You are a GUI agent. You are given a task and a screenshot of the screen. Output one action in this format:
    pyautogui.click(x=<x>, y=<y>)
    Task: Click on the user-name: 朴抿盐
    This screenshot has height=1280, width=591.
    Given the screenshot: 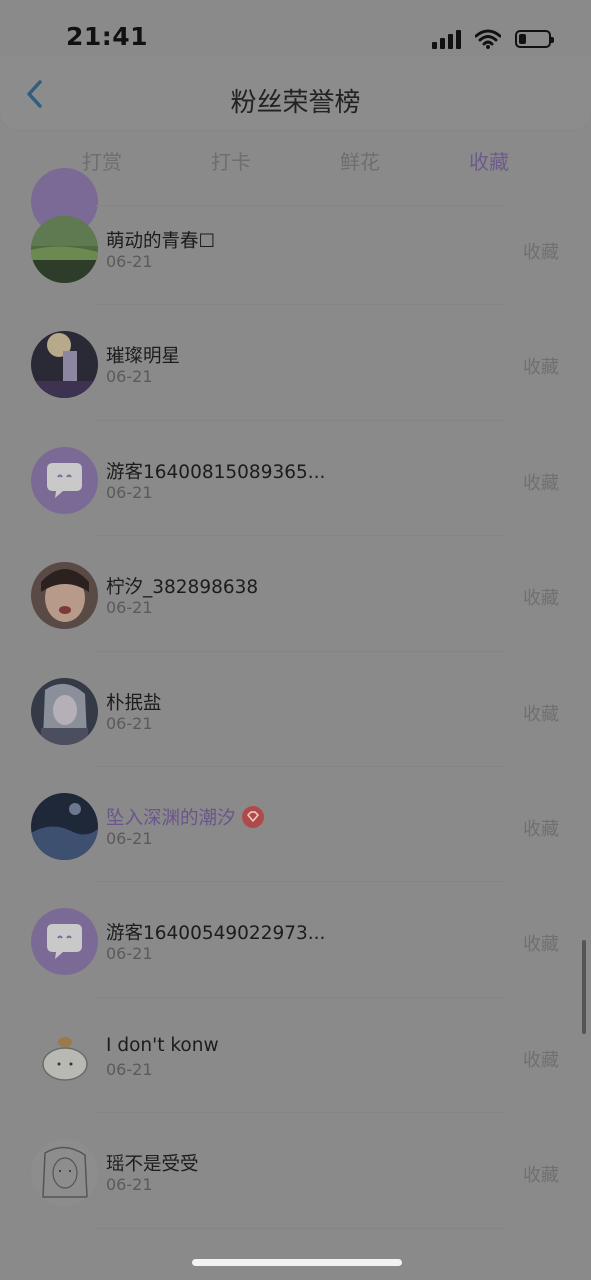 What is the action you would take?
    pyautogui.click(x=134, y=702)
    